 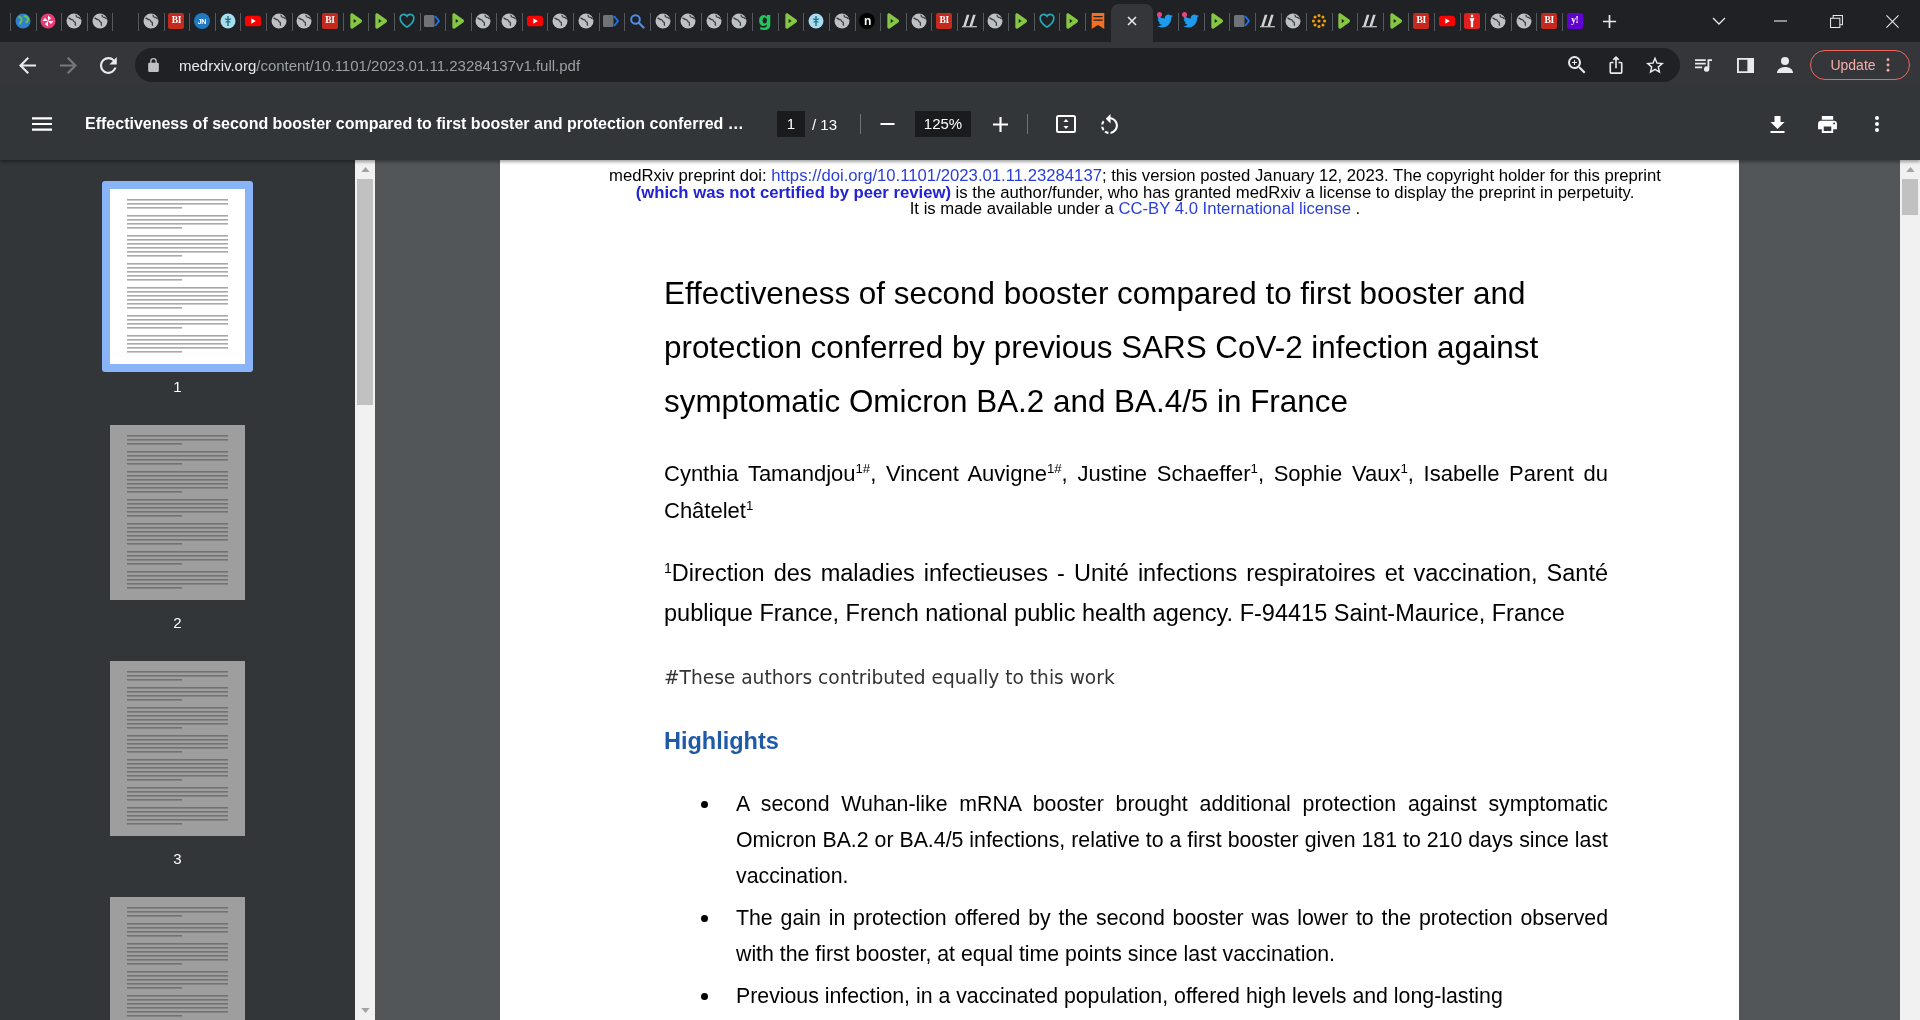 I want to click on favicon-logo: n, so click(x=867, y=21).